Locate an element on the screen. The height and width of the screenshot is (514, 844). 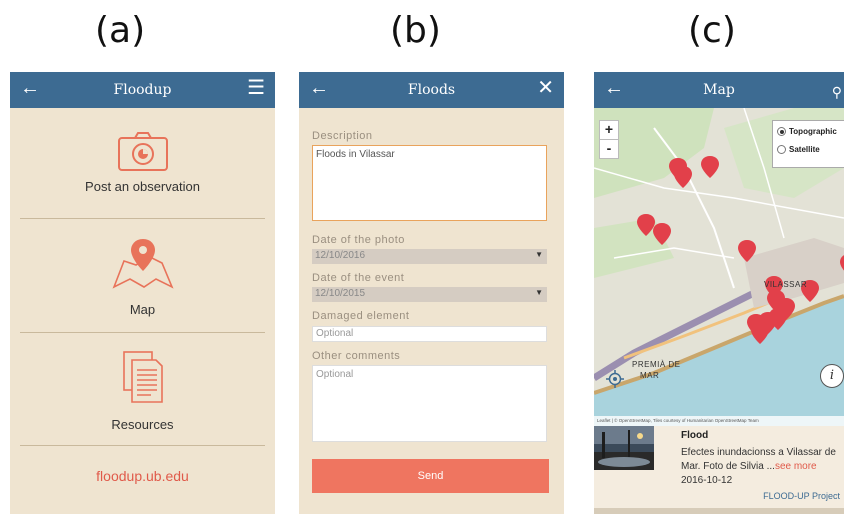
zoom-in-button: + is located at coordinates (609, 130).